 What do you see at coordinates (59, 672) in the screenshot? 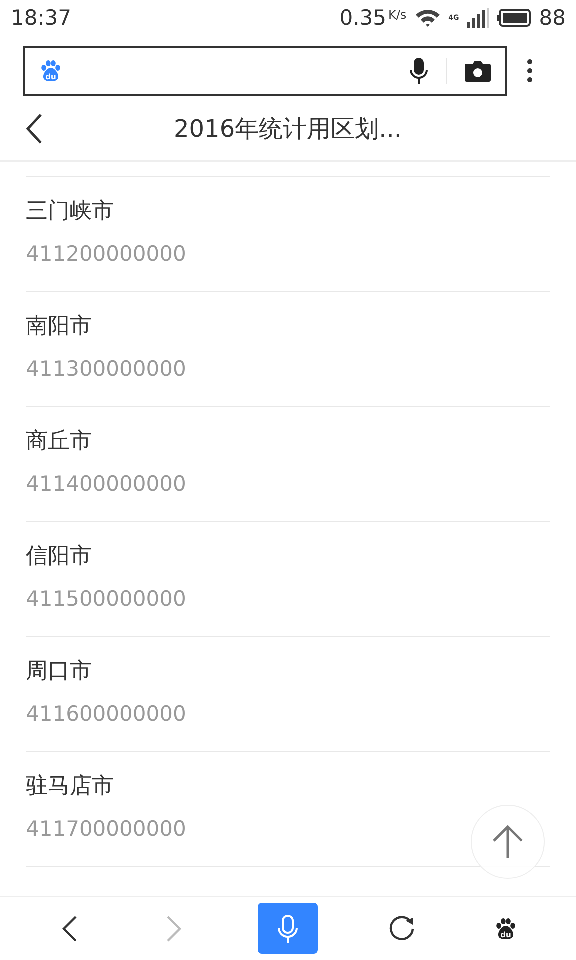
I see `region-name: 周口市` at bounding box center [59, 672].